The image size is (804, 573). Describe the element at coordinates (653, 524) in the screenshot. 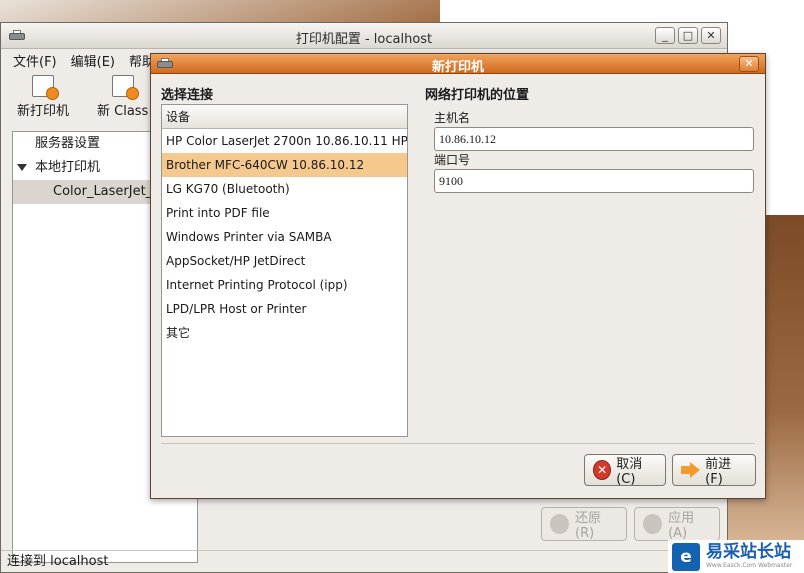

I see `apply-check-icon` at that location.